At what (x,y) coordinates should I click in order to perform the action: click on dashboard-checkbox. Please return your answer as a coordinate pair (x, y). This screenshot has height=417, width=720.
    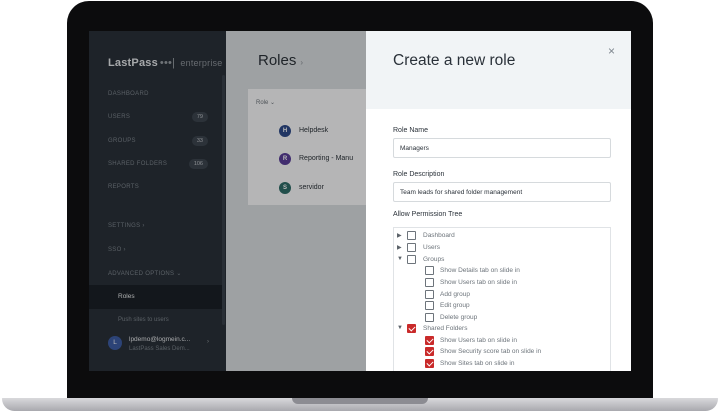
    Looking at the image, I should click on (411, 235).